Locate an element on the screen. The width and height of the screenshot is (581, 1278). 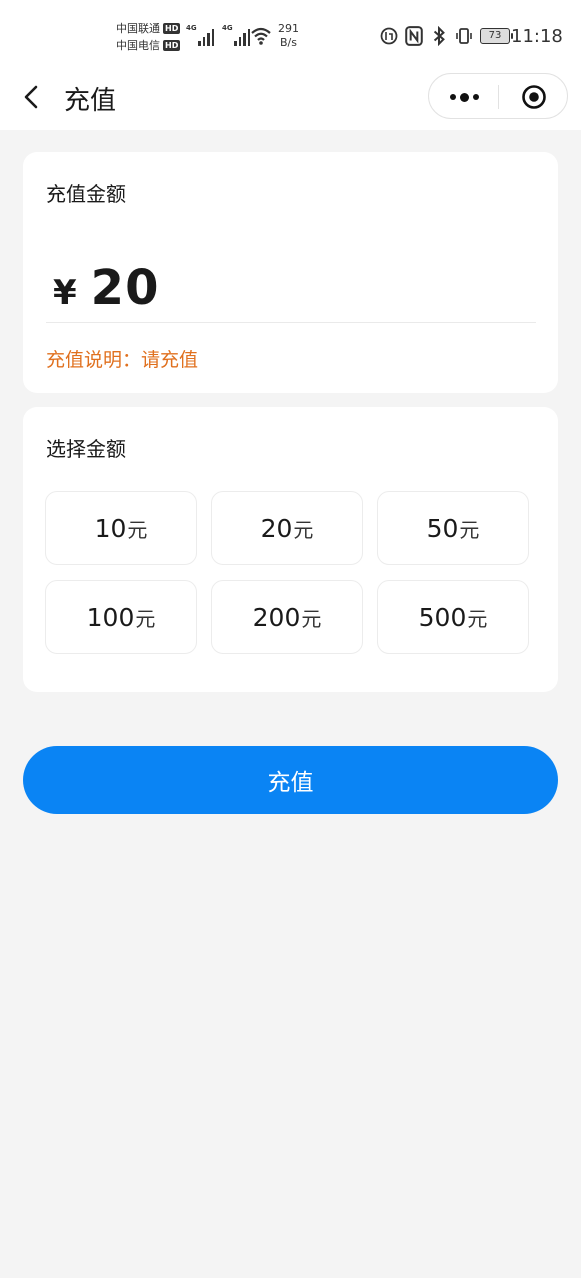
recharge-note-label: 充值说明： is located at coordinates (94, 360).